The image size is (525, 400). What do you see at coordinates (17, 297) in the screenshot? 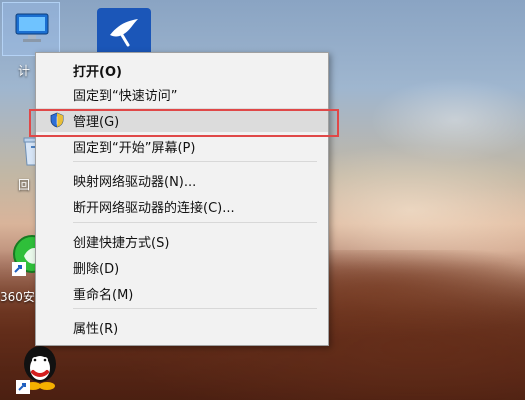
I see `360-security-caption: 360安` at bounding box center [17, 297].